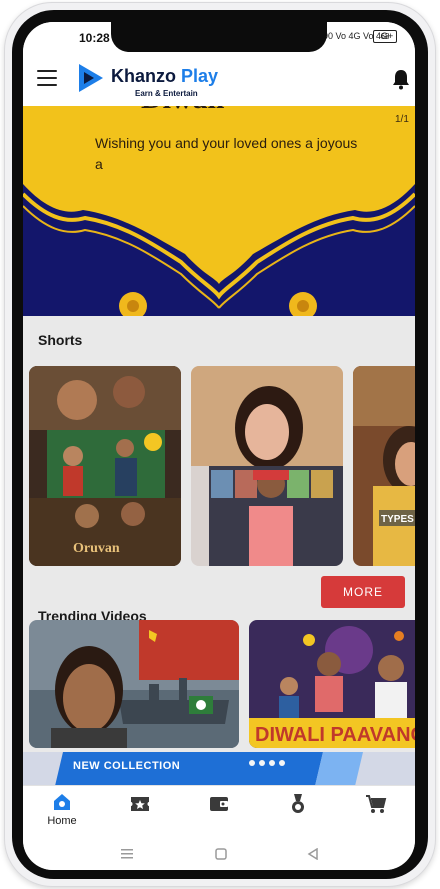 This screenshot has height=889, width=440. I want to click on home-square-icon, so click(221, 854).